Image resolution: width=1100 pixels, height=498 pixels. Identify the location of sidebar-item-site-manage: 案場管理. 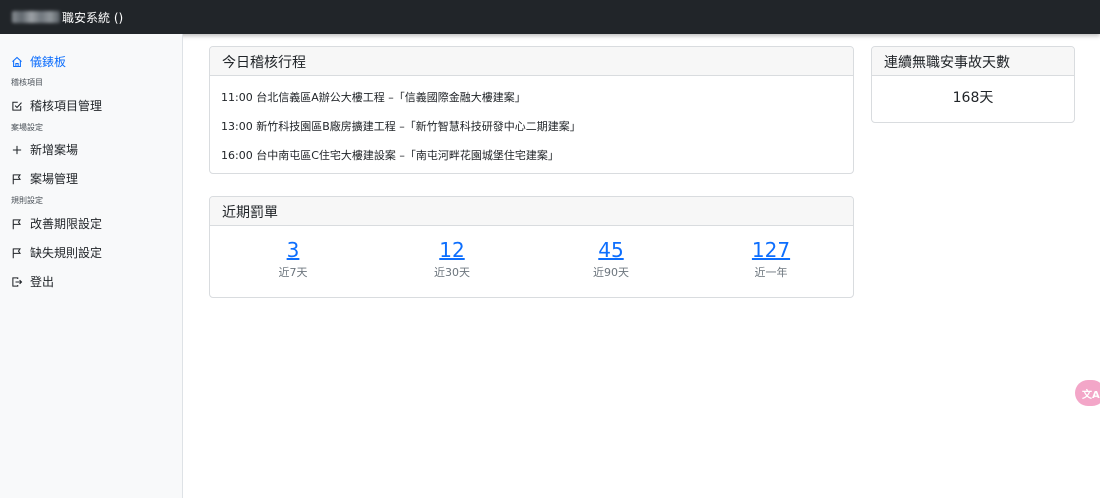
(44, 178).